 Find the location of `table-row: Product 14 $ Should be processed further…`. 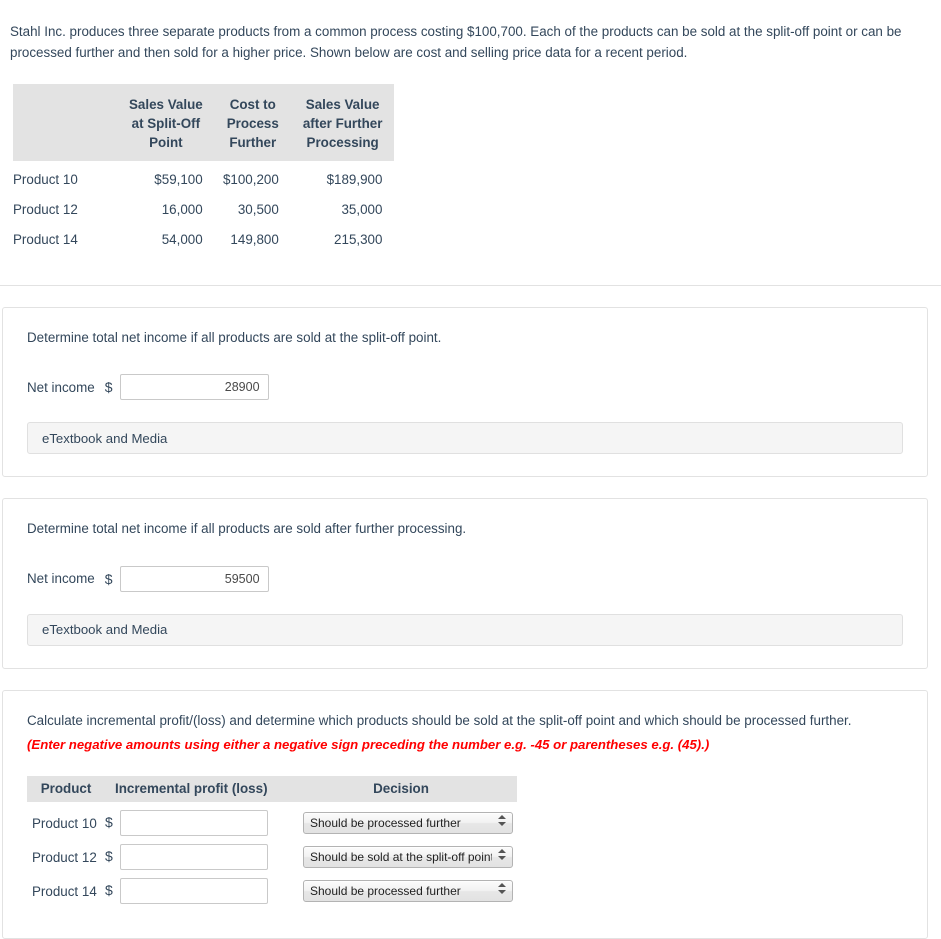

table-row: Product 14 $ Should be processed further… is located at coordinates (272, 891).